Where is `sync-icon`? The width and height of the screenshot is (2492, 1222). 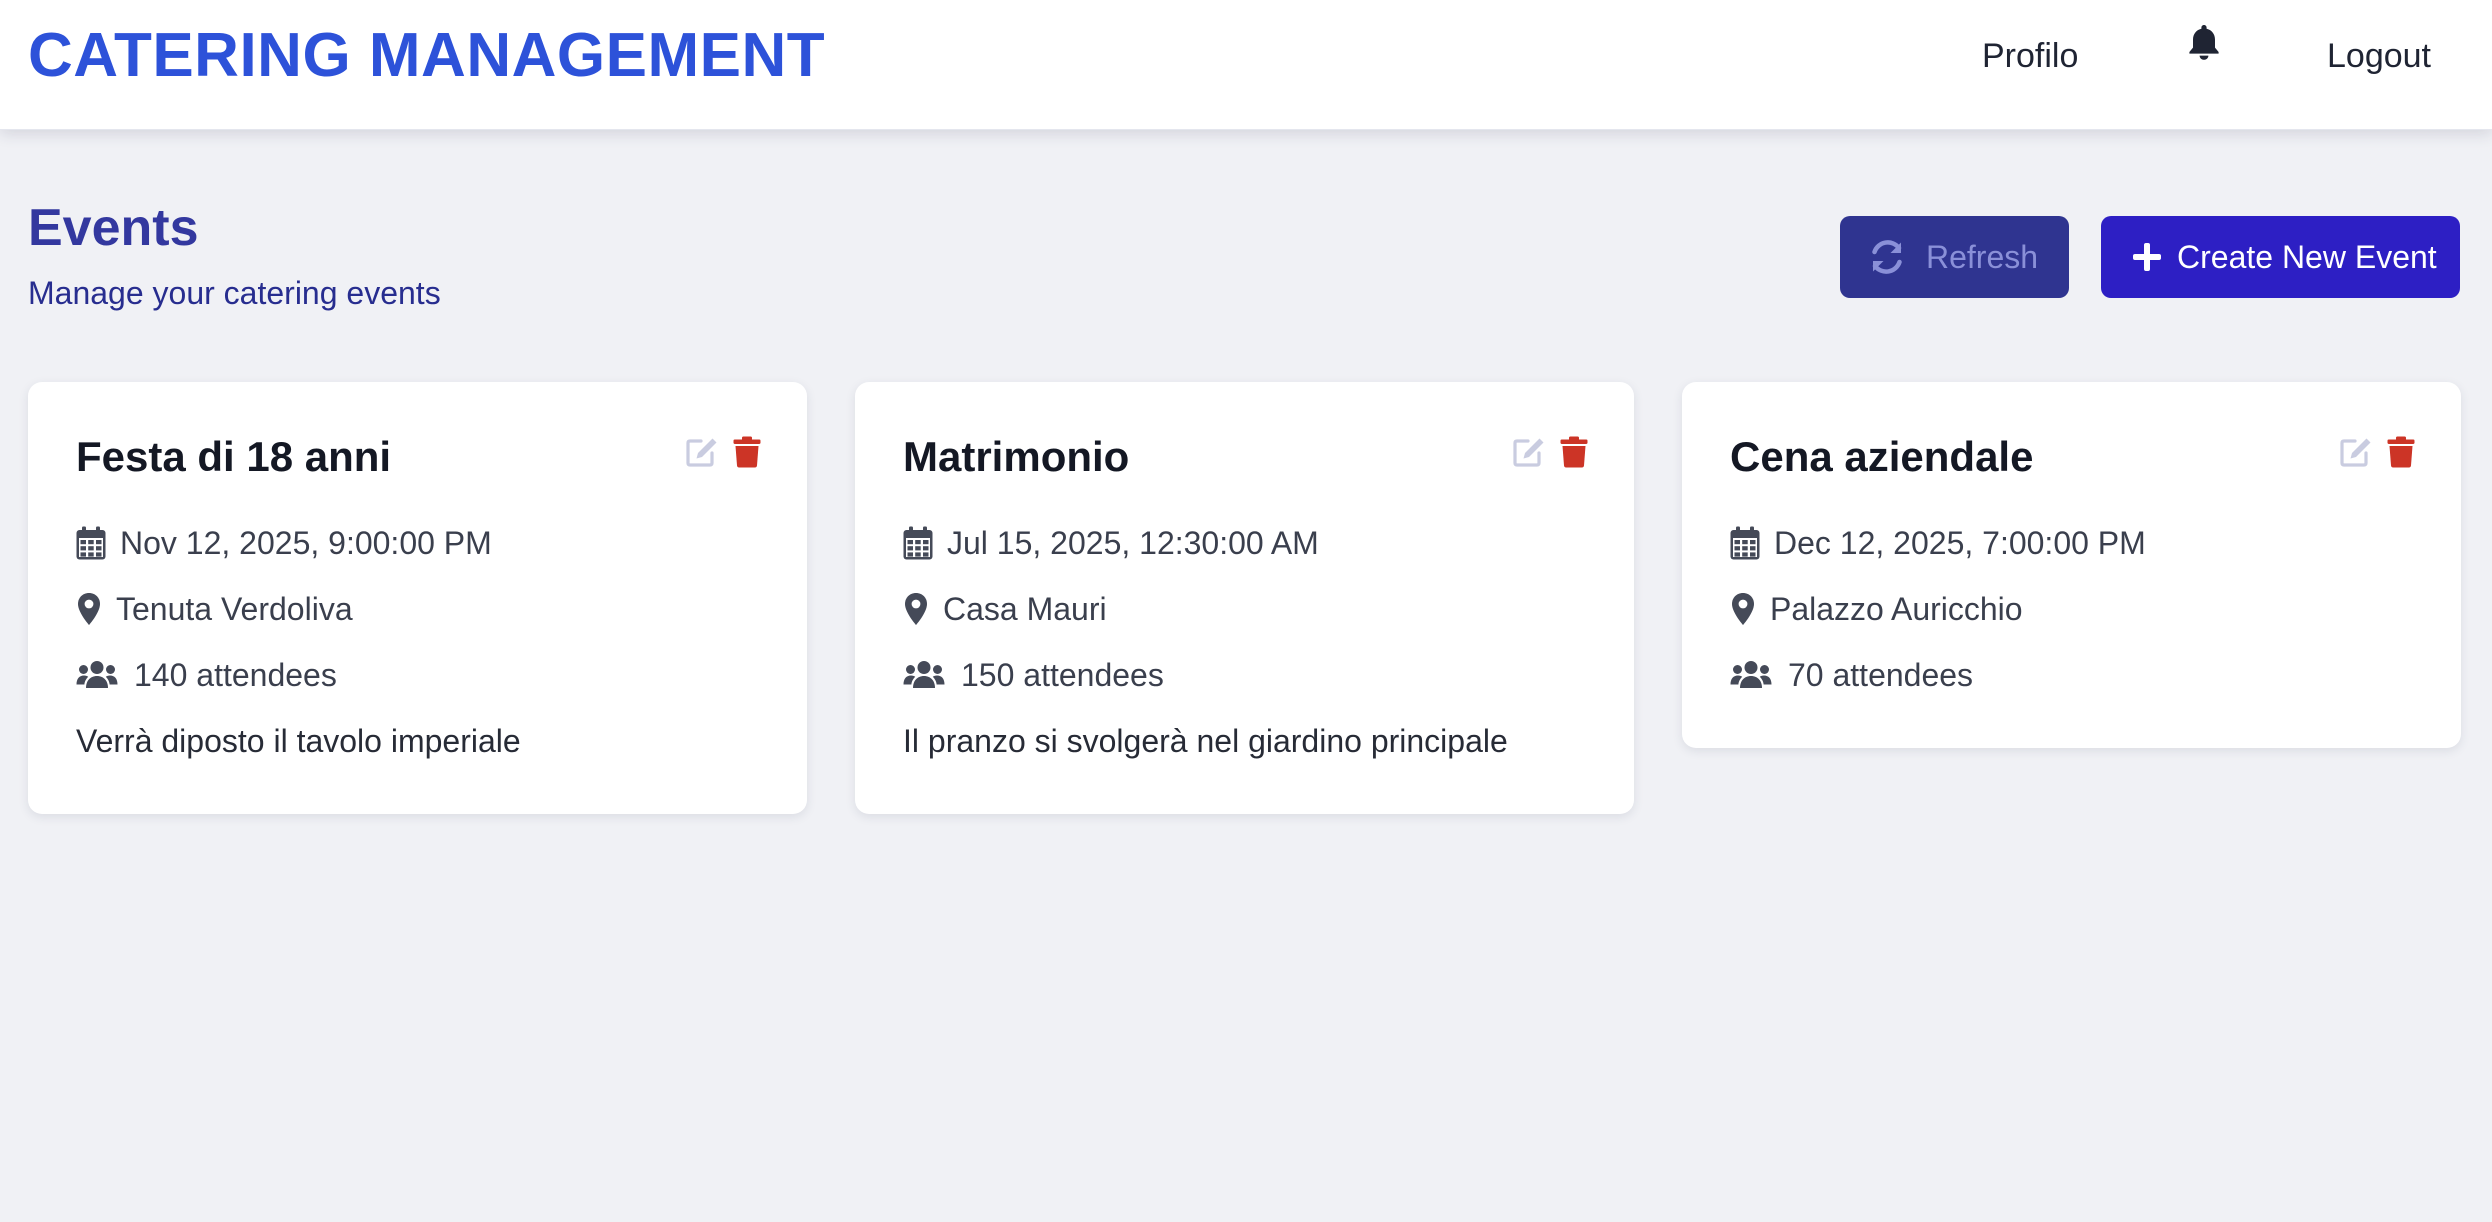 sync-icon is located at coordinates (1898, 257).